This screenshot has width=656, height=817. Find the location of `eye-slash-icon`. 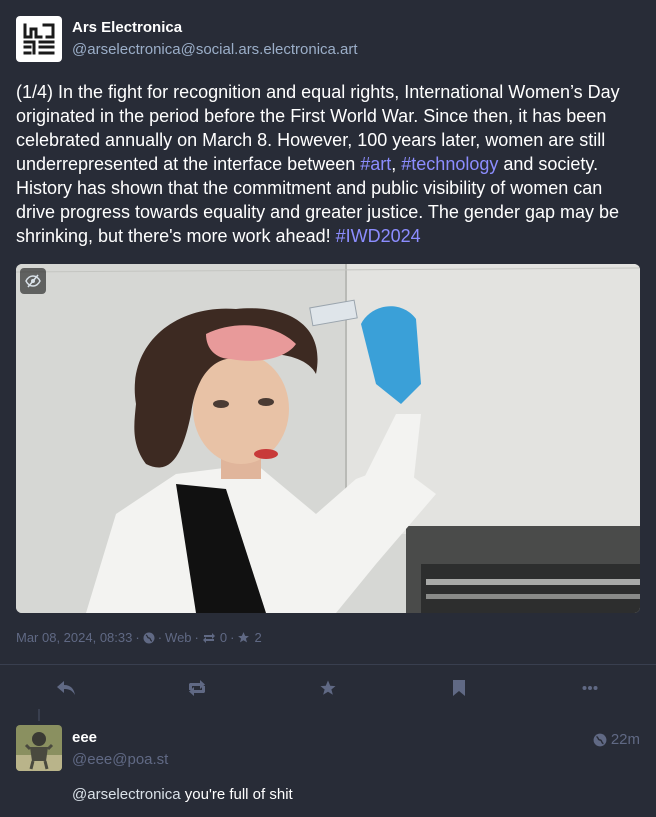

eye-slash-icon is located at coordinates (33, 281).